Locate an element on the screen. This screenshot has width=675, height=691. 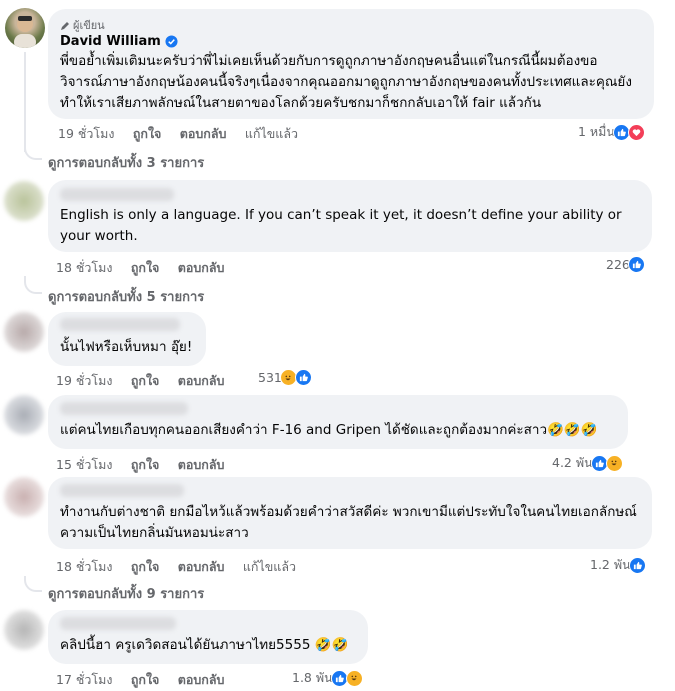
reaction-count: 1 หมื่น is located at coordinates (596, 131).